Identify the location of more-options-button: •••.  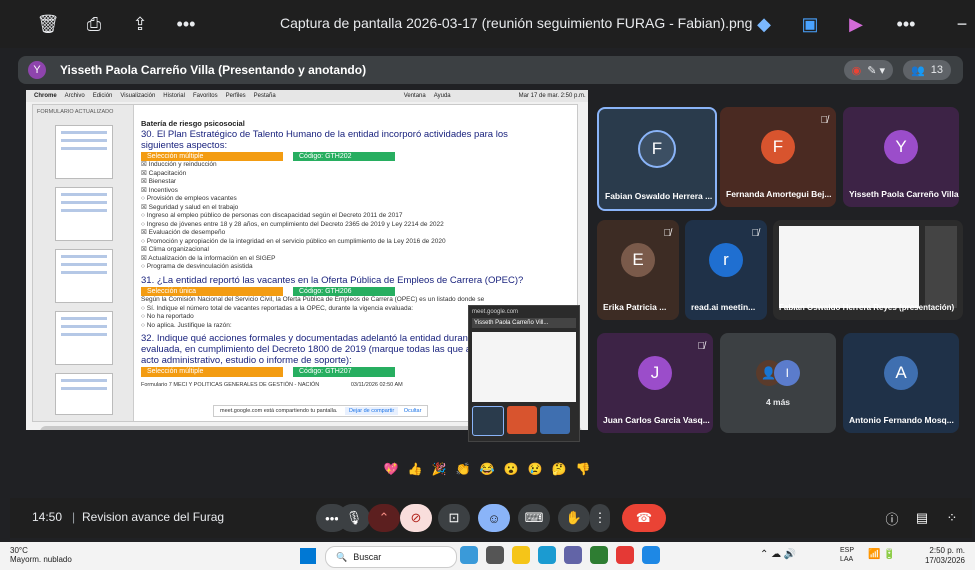
(186, 24).